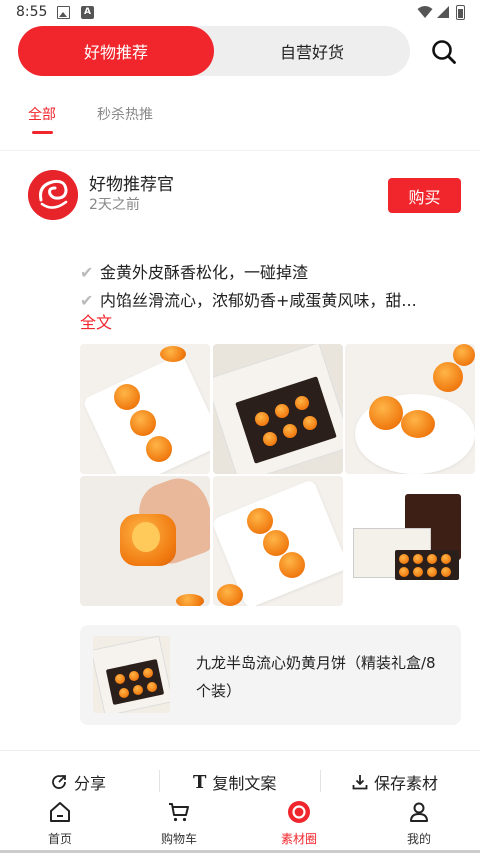 The width and height of the screenshot is (480, 853). Describe the element at coordinates (179, 823) in the screenshot. I see `nav-cart: 购物车` at that location.